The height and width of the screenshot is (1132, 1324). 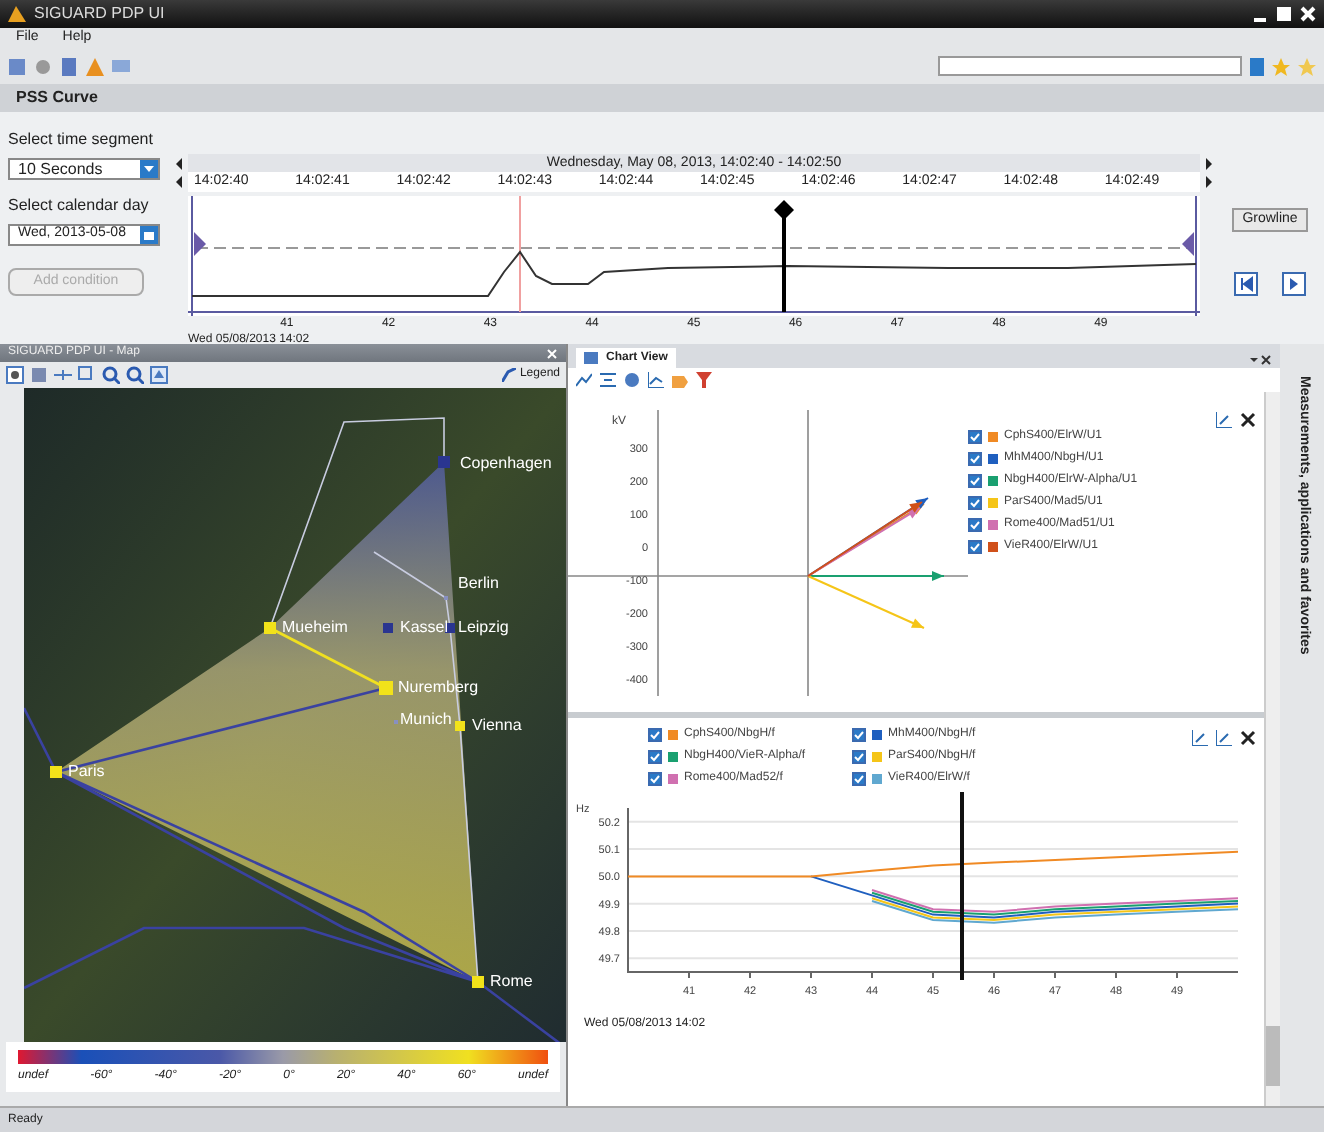 What do you see at coordinates (1272, 749) in the screenshot?
I see `scrollbar` at bounding box center [1272, 749].